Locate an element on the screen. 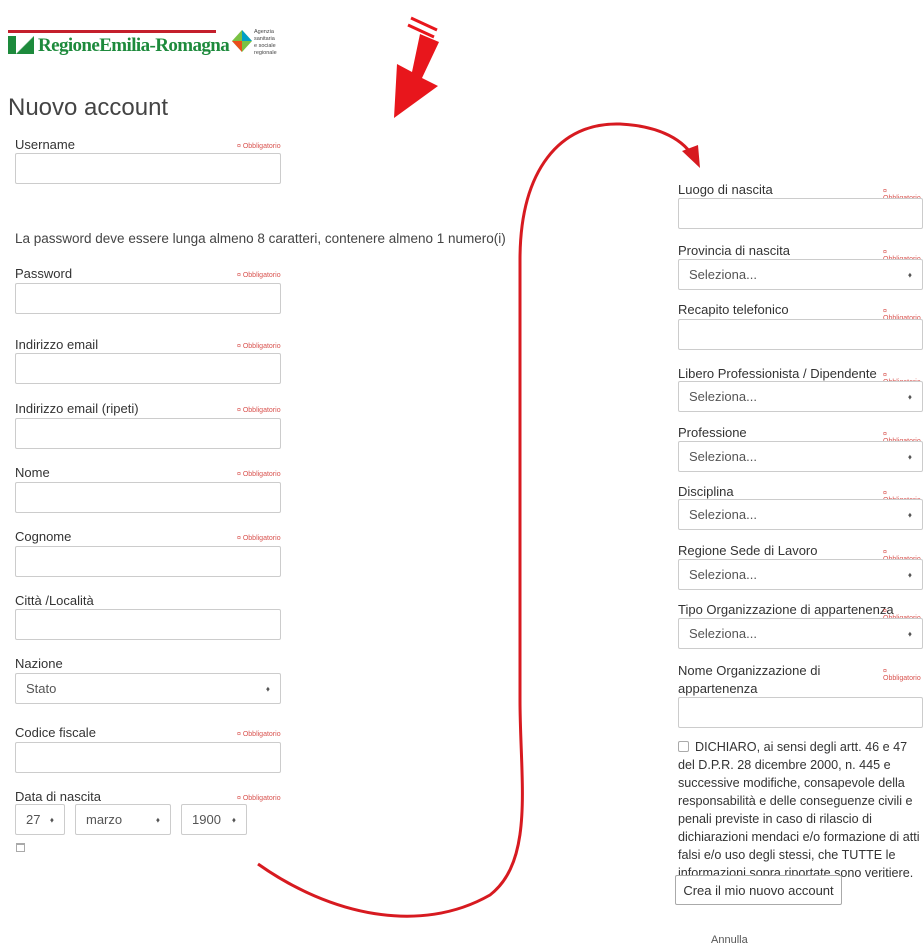  nazione-label: Nazione is located at coordinates (39, 663).